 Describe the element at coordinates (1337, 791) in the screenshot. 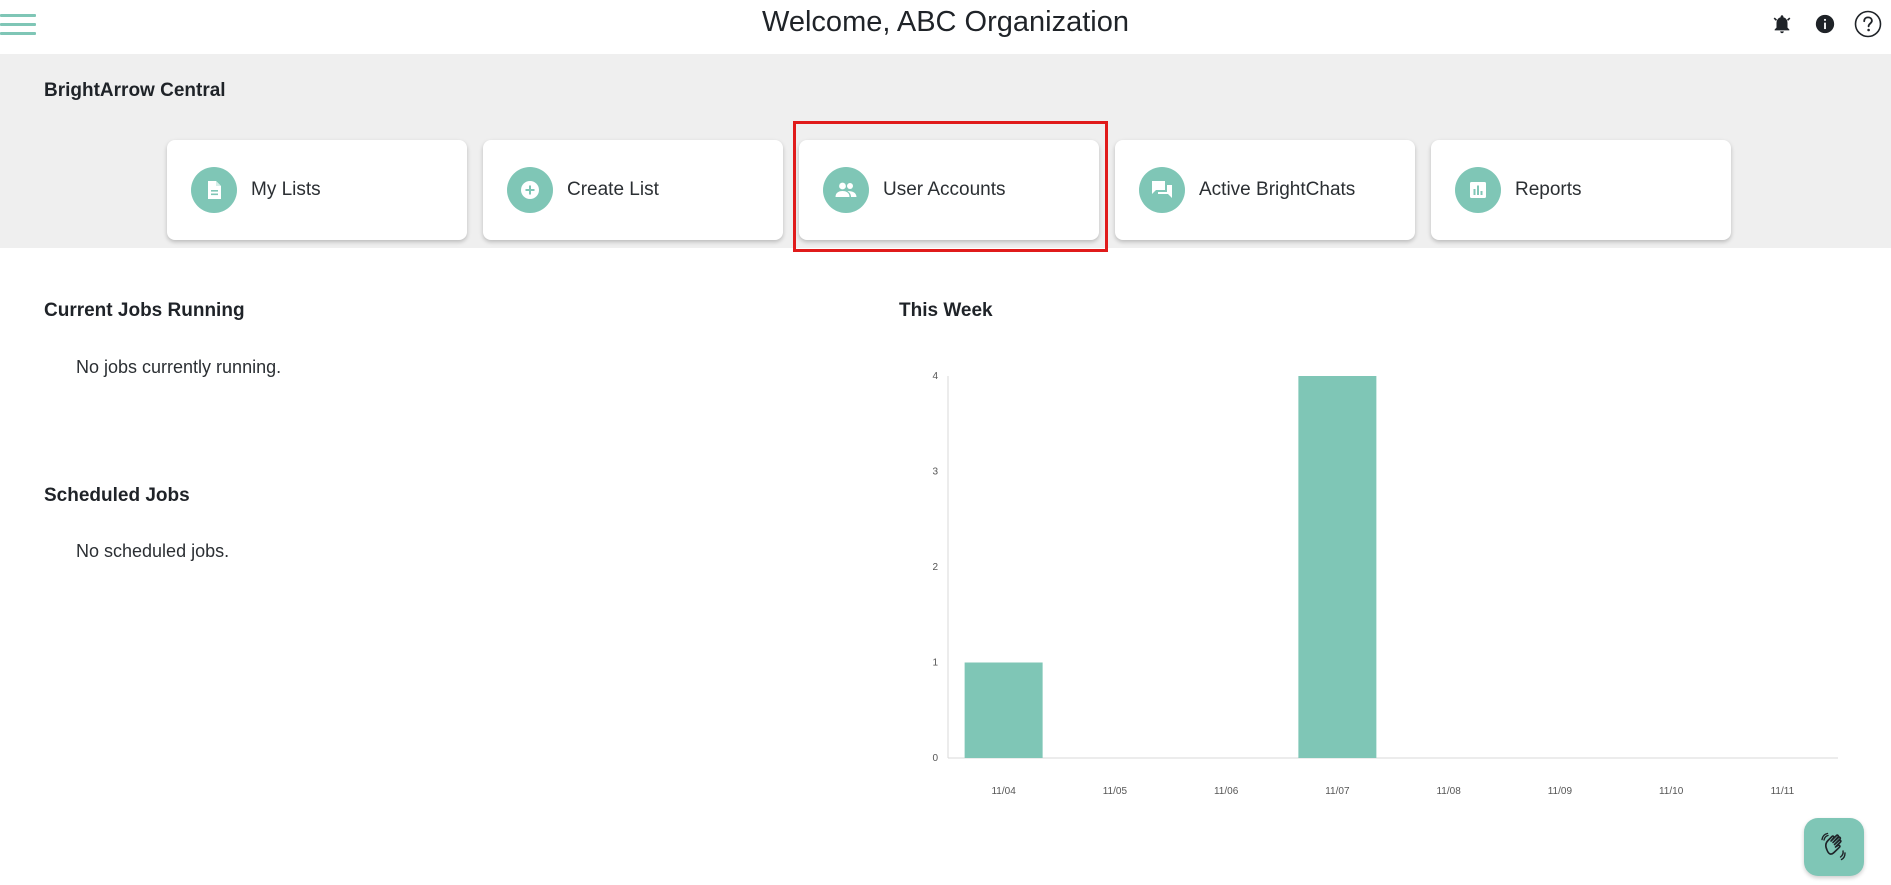

I see `x-tick-label: 11/07` at that location.